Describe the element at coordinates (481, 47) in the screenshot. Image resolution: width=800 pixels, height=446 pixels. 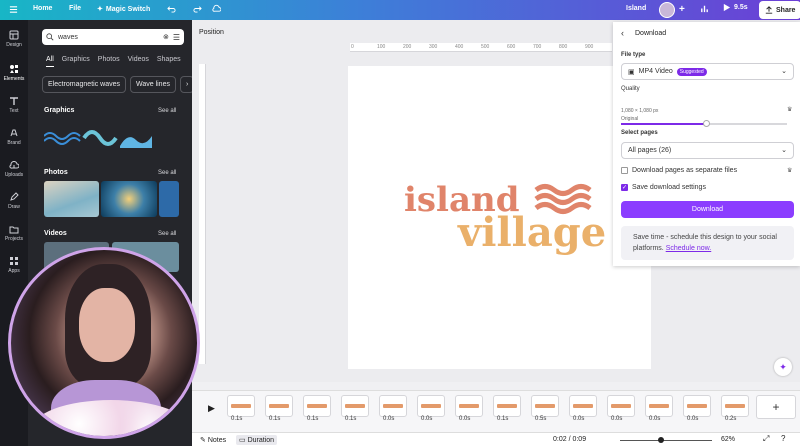
I see `horizontal-ruler: 0 100 200 300 400 500 600 700 800 900` at that location.